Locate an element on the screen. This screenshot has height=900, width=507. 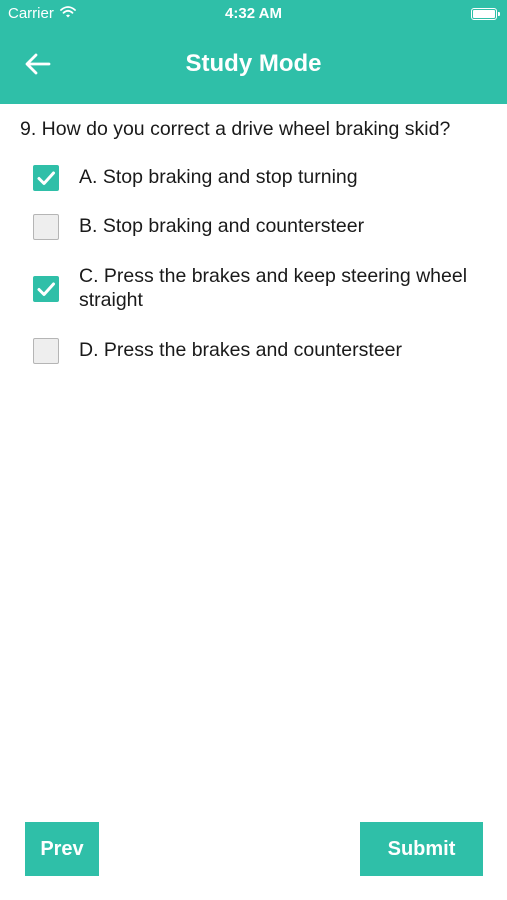
nav-bar: Study Mode is located at coordinates (253, 66).